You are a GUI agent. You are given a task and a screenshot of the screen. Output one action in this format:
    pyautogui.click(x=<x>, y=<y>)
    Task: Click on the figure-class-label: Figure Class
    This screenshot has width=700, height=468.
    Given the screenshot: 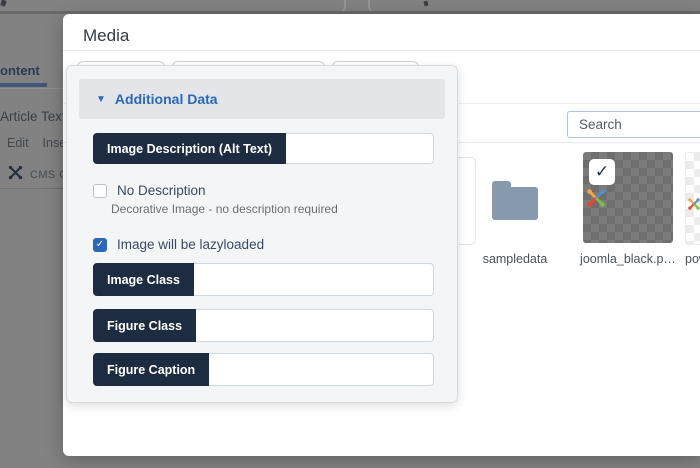 What is the action you would take?
    pyautogui.click(x=145, y=325)
    